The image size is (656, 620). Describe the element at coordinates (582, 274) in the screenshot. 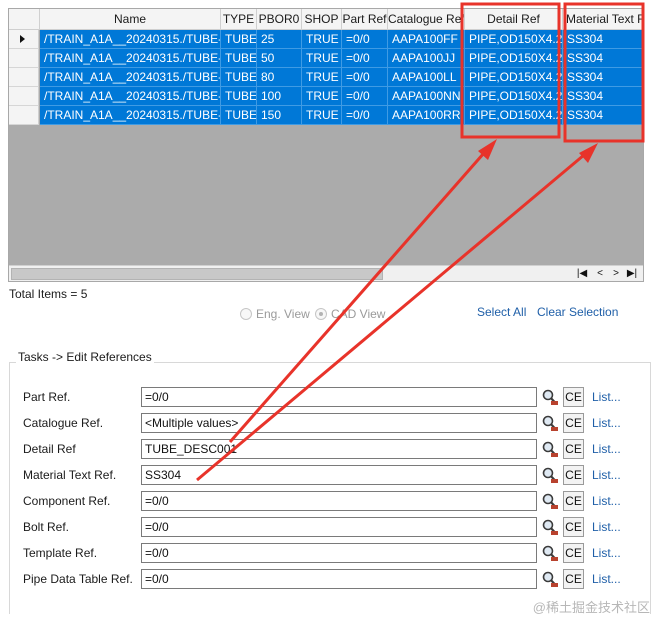

I see `first-icon: |◀` at that location.